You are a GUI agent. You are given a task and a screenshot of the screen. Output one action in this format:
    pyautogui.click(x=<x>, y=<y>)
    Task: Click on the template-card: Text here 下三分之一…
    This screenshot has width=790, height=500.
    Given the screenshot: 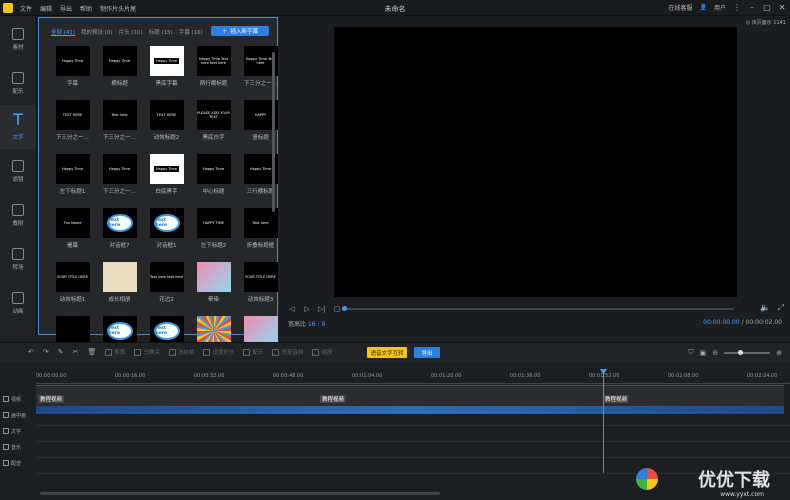 What is the action you would take?
    pyautogui.click(x=119, y=127)
    